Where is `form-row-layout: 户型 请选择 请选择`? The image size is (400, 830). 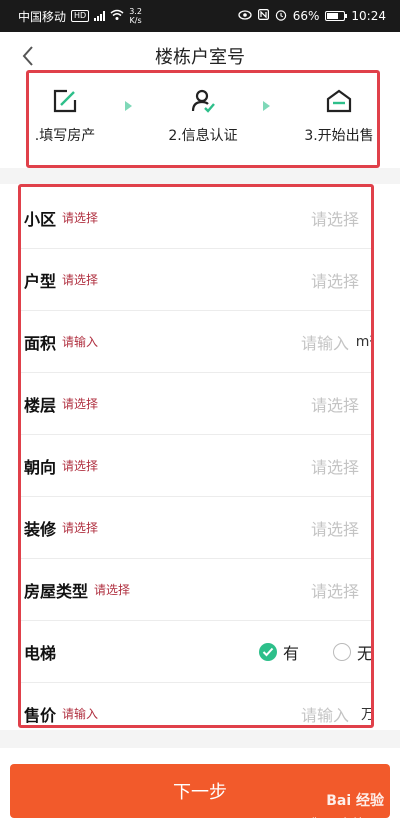
form-row-layout: 户型 请选择 请选择 is located at coordinates (196, 280).